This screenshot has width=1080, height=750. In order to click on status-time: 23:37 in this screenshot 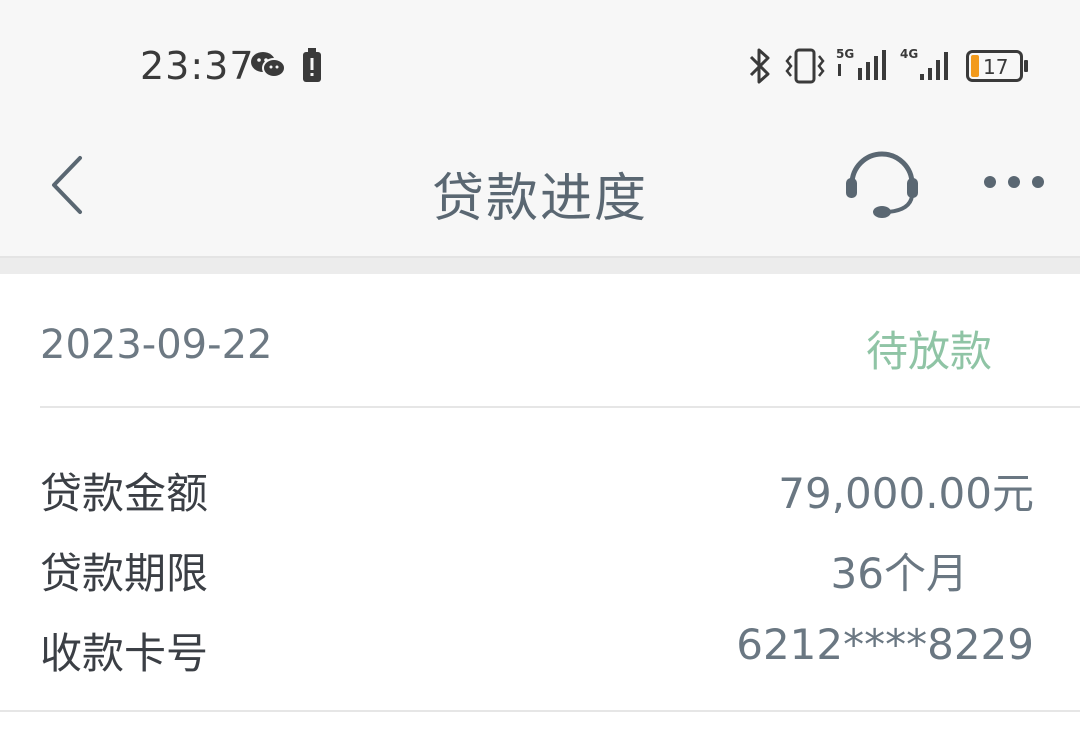, I will do `click(197, 66)`.